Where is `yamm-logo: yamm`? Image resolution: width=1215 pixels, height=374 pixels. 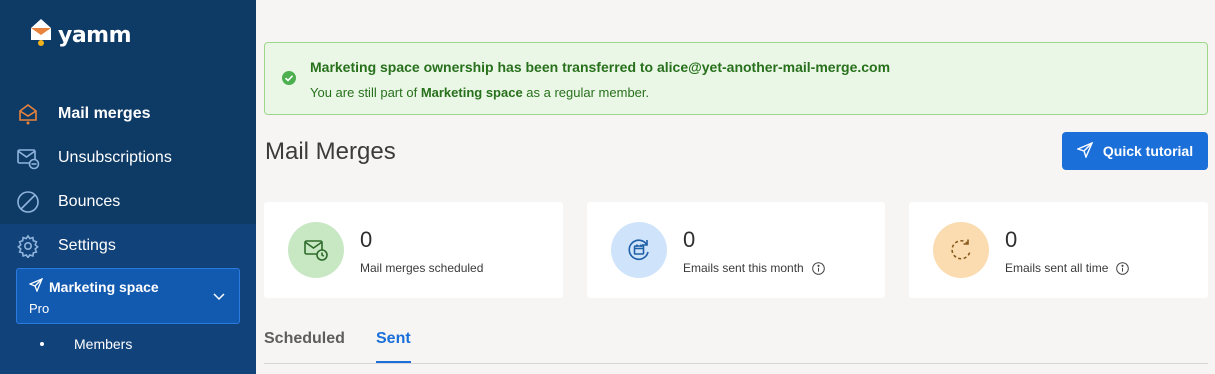
yamm-logo: yamm is located at coordinates (81, 35).